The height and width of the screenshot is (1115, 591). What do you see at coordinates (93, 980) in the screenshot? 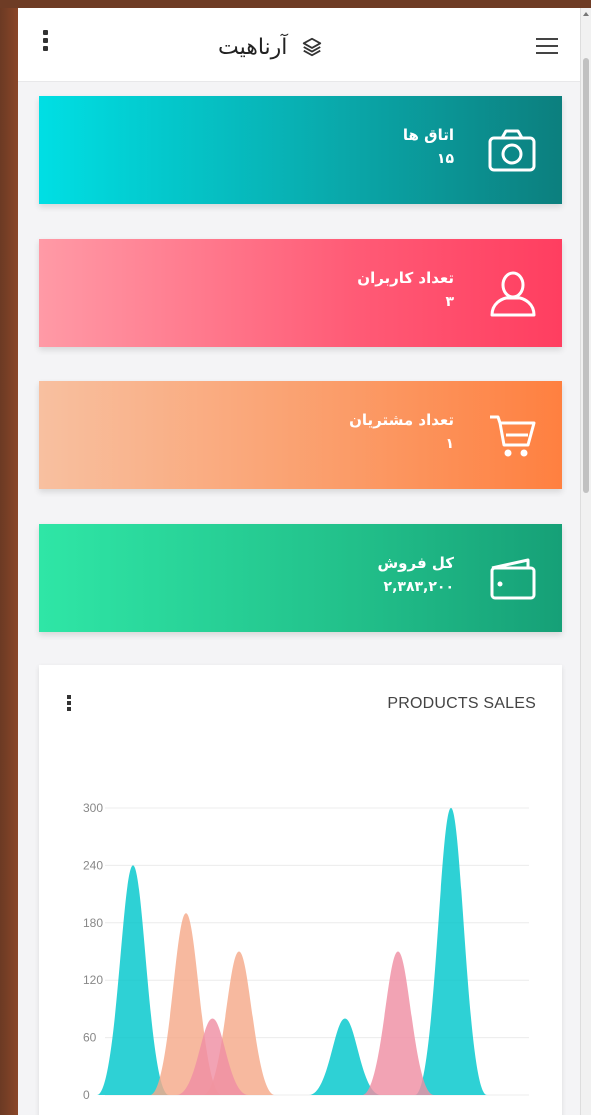
I see `y-tick-label: 120` at bounding box center [93, 980].